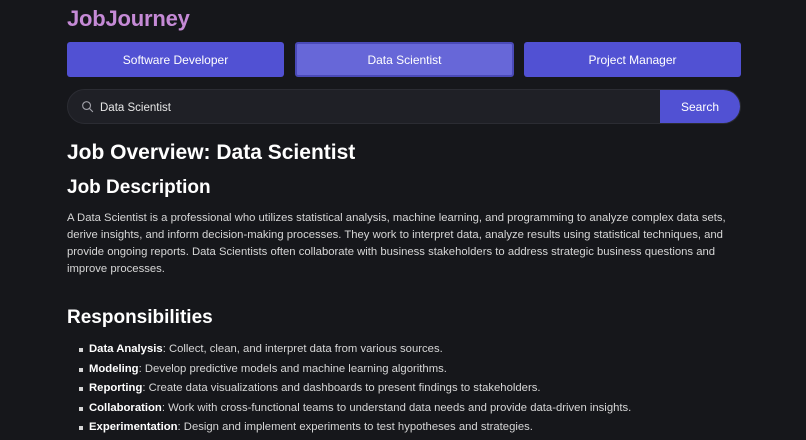  What do you see at coordinates (140, 317) in the screenshot?
I see `responsibilities-heading: Responsibilities` at bounding box center [140, 317].